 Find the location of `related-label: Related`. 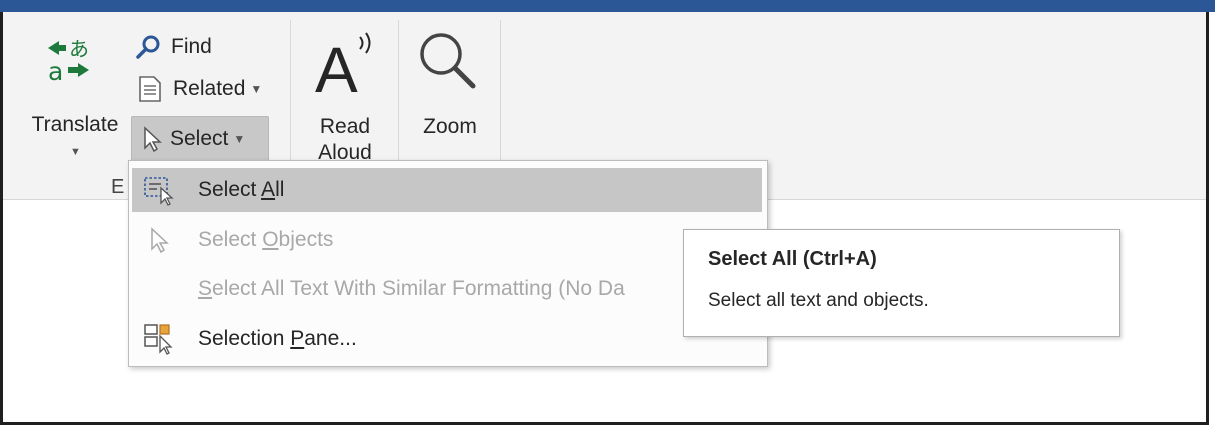

related-label: Related is located at coordinates (209, 88).